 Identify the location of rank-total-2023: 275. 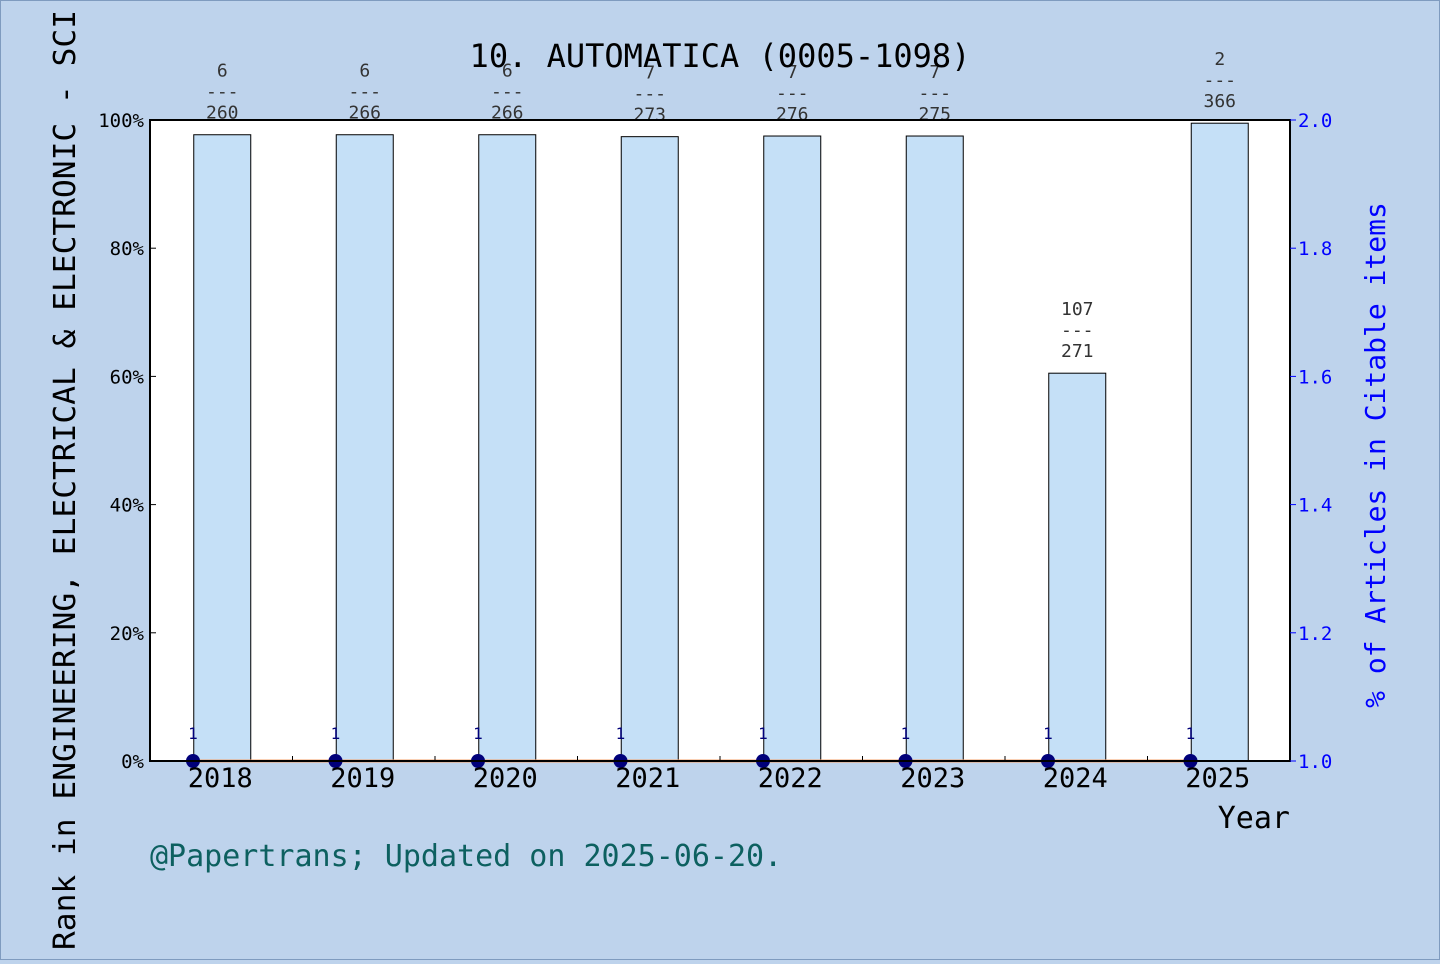
(934, 114).